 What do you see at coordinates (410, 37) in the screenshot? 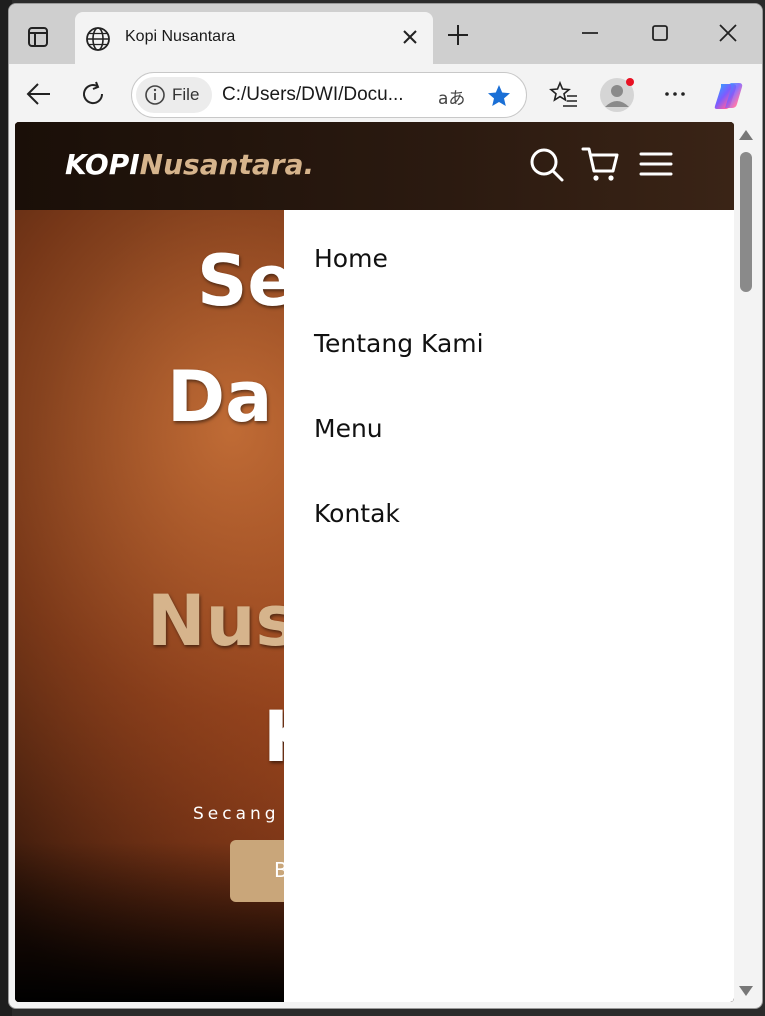
I see `close-tab-icon` at bounding box center [410, 37].